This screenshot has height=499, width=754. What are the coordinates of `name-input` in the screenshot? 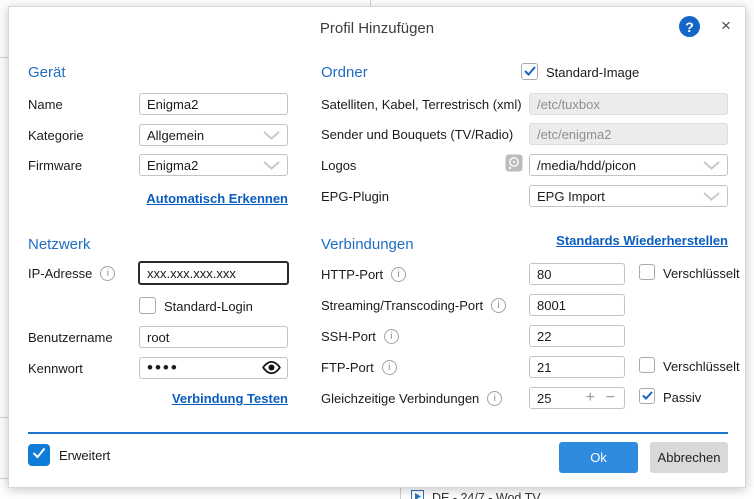 It's located at (213, 104).